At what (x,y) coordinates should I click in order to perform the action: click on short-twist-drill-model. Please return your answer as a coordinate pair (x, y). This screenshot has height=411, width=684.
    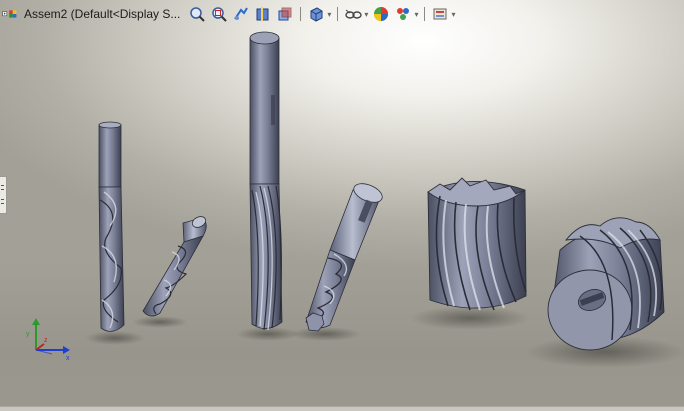
    Looking at the image, I should click on (174, 266).